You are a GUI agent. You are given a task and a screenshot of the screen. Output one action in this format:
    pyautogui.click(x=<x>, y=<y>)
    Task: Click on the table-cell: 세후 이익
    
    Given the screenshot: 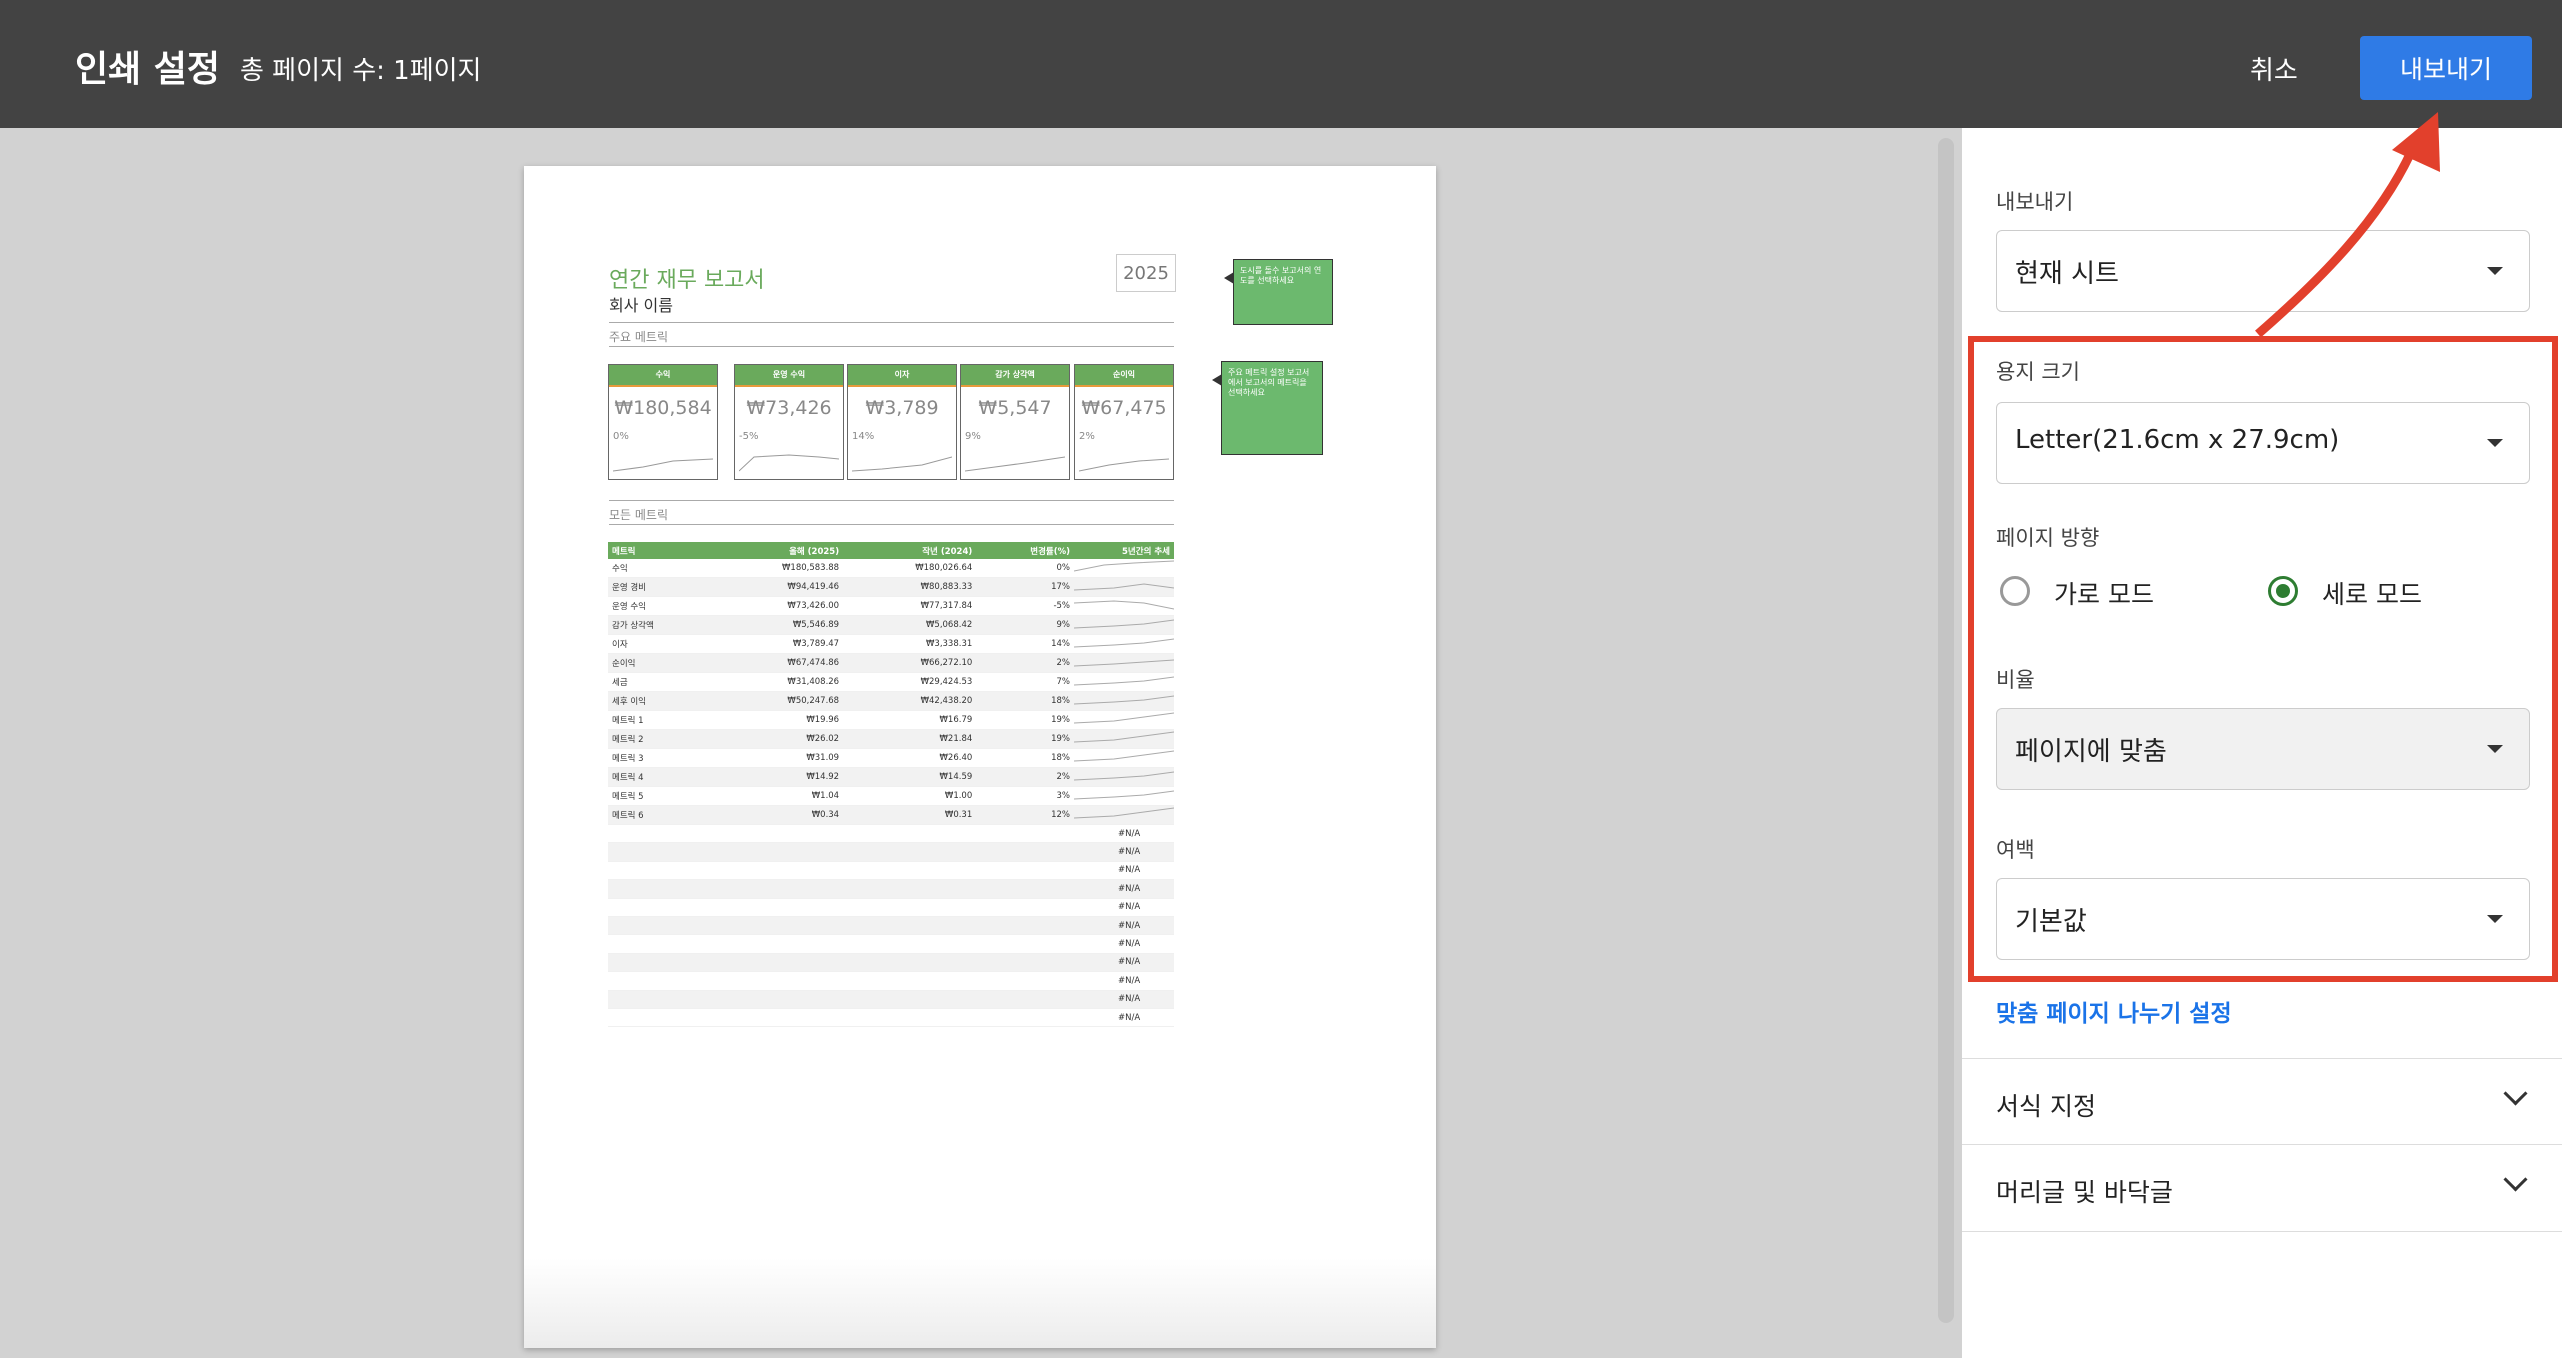 What is the action you would take?
    pyautogui.click(x=659, y=701)
    